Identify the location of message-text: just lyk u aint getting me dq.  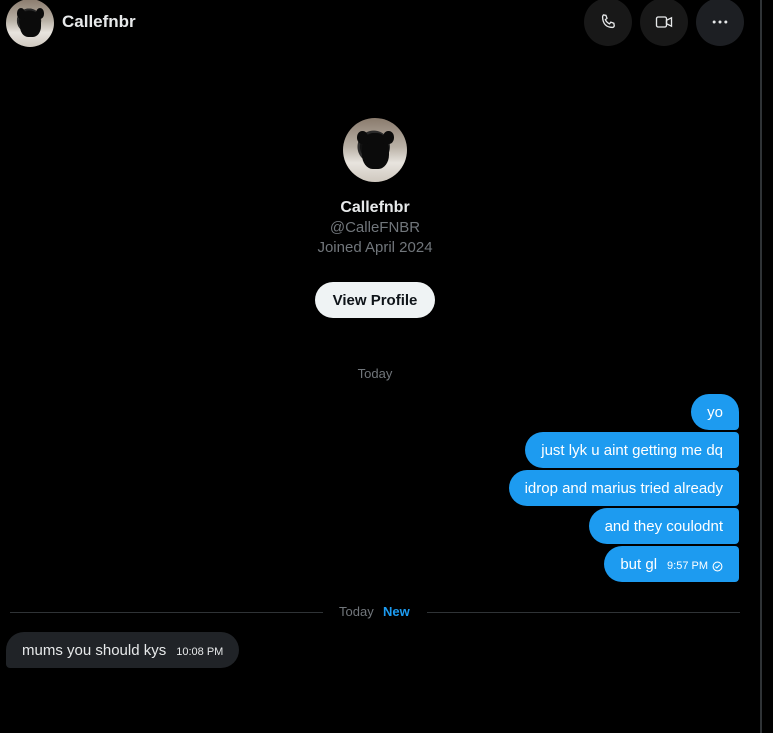
(632, 450).